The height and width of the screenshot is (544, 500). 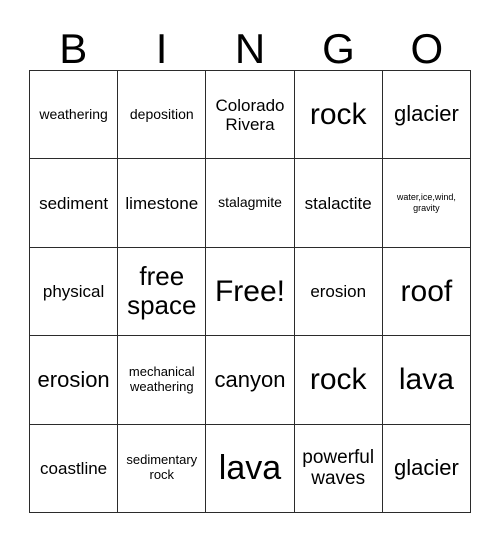 I want to click on bingo-cell-label: mechanical weathering, so click(x=161, y=378).